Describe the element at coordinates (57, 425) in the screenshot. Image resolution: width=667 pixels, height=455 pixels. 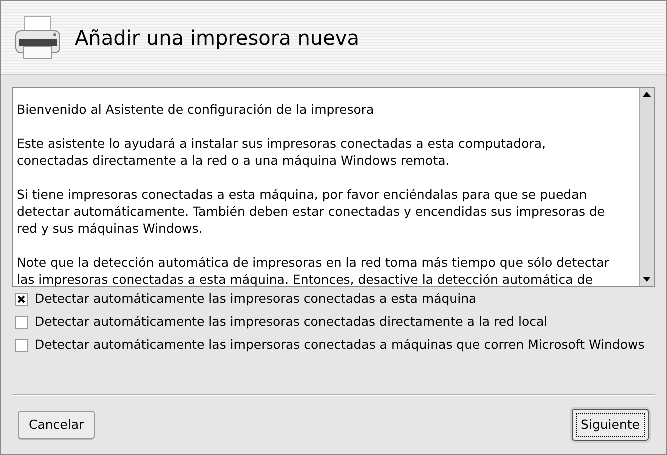
I see `dialog-button: Cancelar` at that location.